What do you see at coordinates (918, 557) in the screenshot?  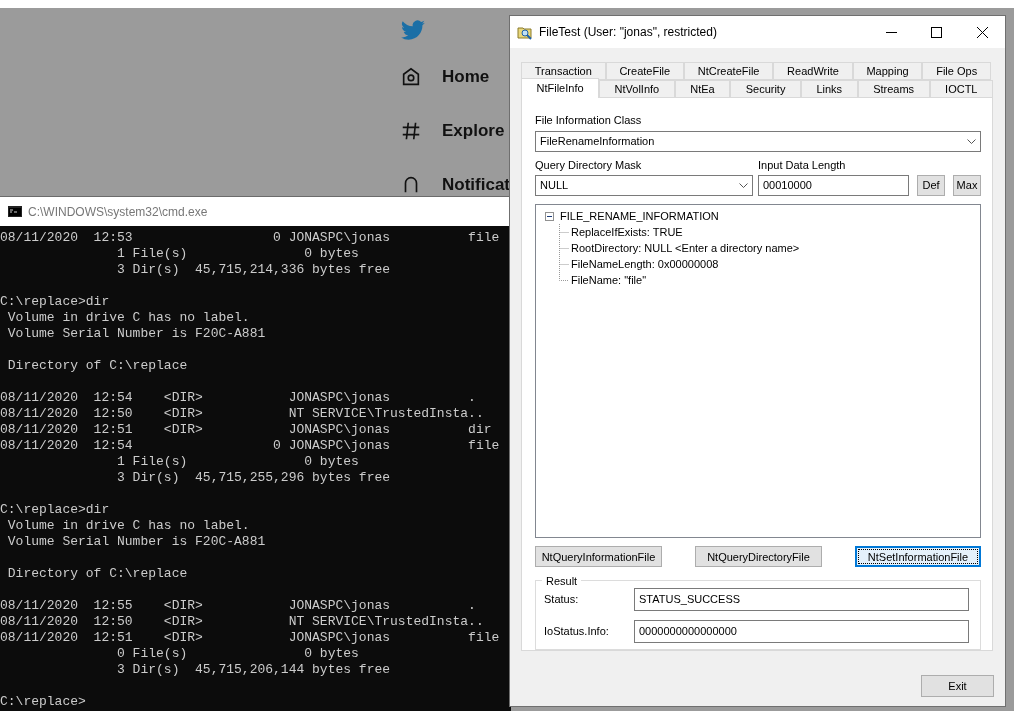 I see `action-button: NtSetInformationFile` at bounding box center [918, 557].